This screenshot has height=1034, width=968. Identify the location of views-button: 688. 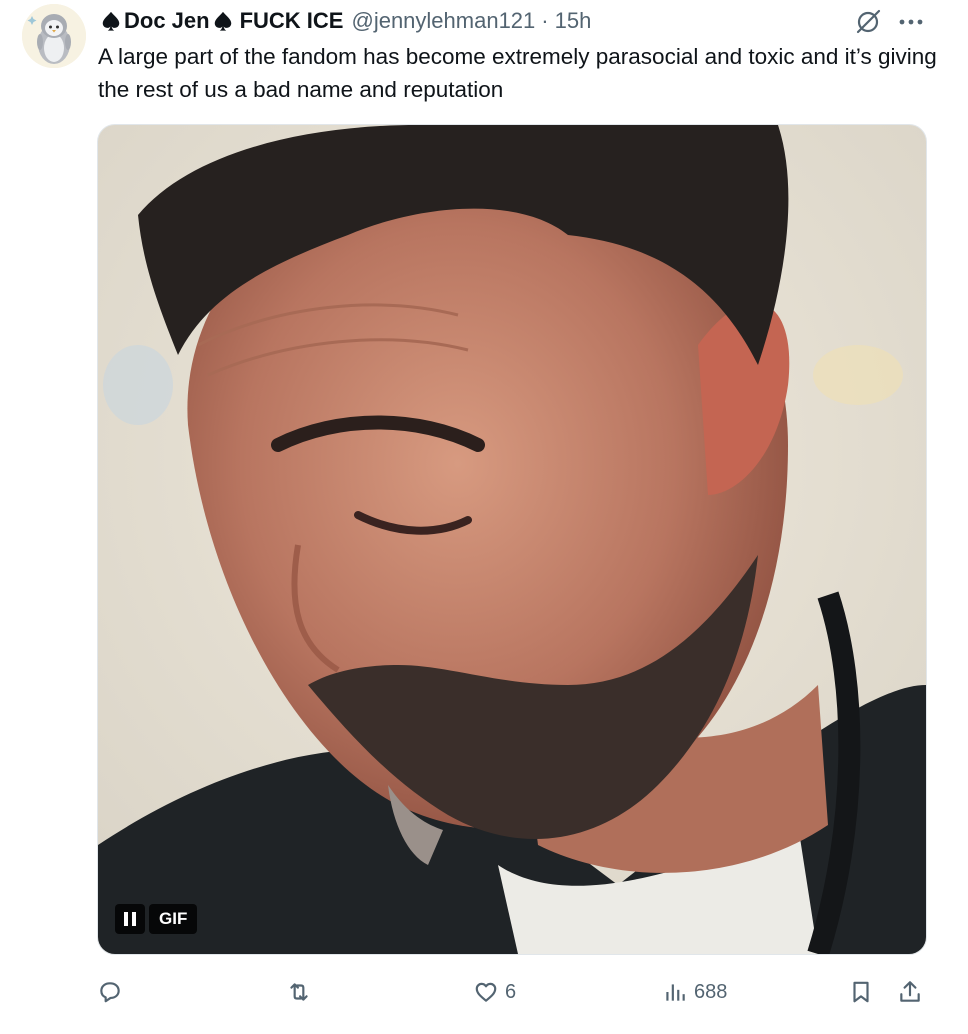
(694, 992).